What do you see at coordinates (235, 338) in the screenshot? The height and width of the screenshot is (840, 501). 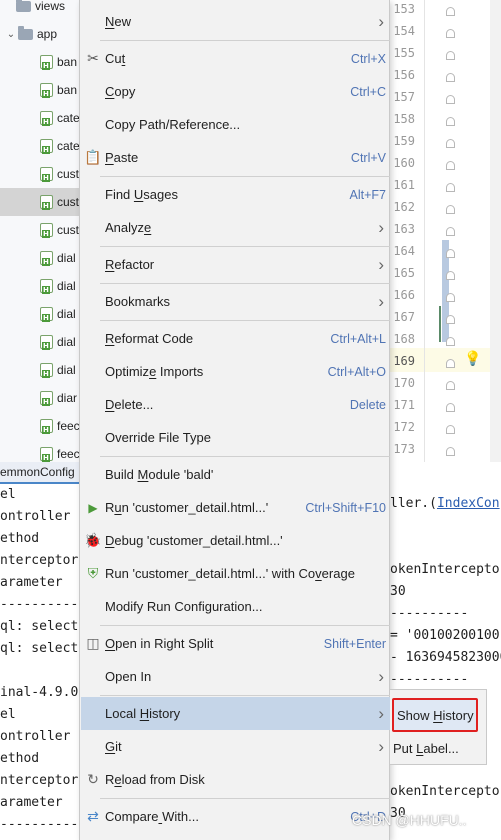 I see `menu-item-reformat-code: Reformat Code Ctrl+Alt+L` at bounding box center [235, 338].